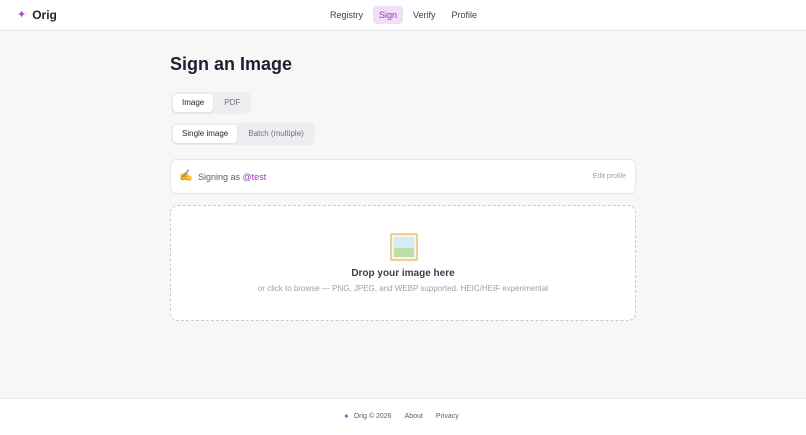 The width and height of the screenshot is (806, 435). Describe the element at coordinates (346, 15) in the screenshot. I see `nav-registry: Registry` at that location.